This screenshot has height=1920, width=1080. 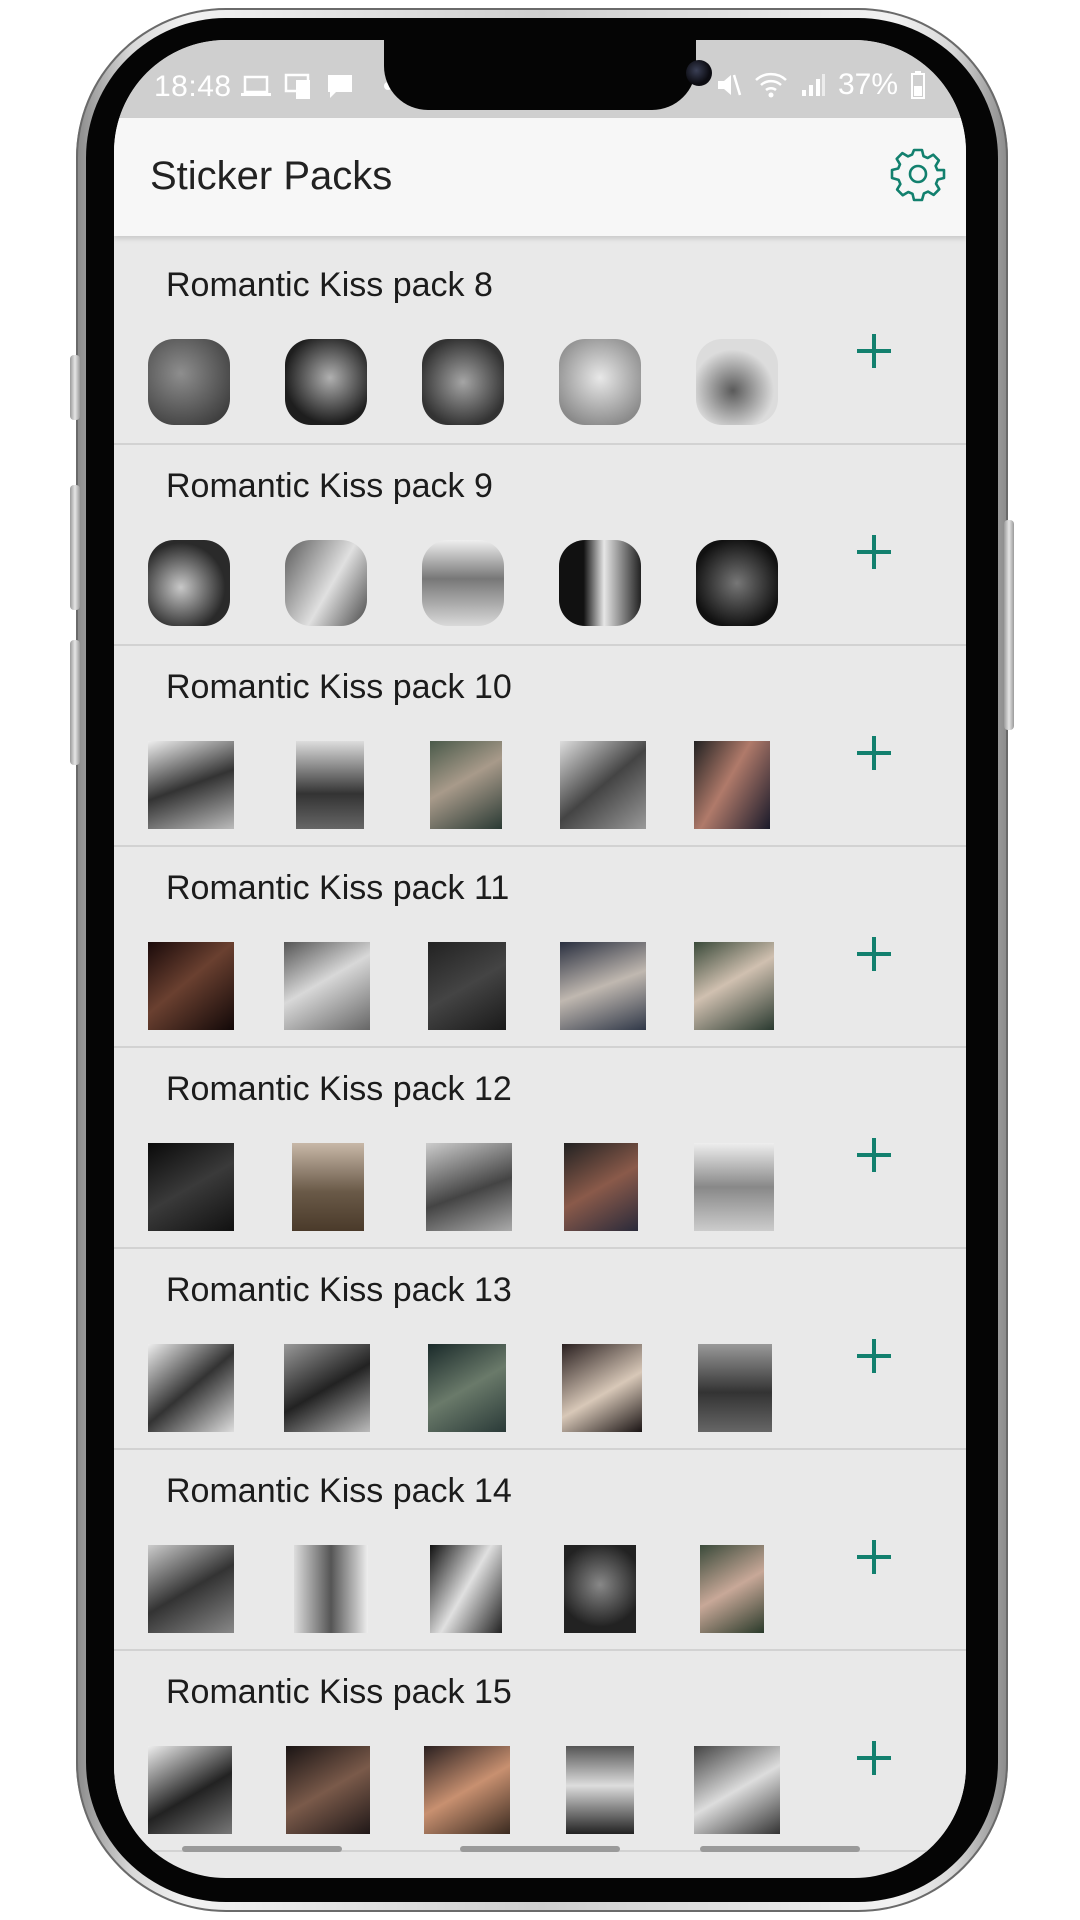 I want to click on sticker-pack-row: Romantic Kiss pack 13, so click(x=540, y=1349).